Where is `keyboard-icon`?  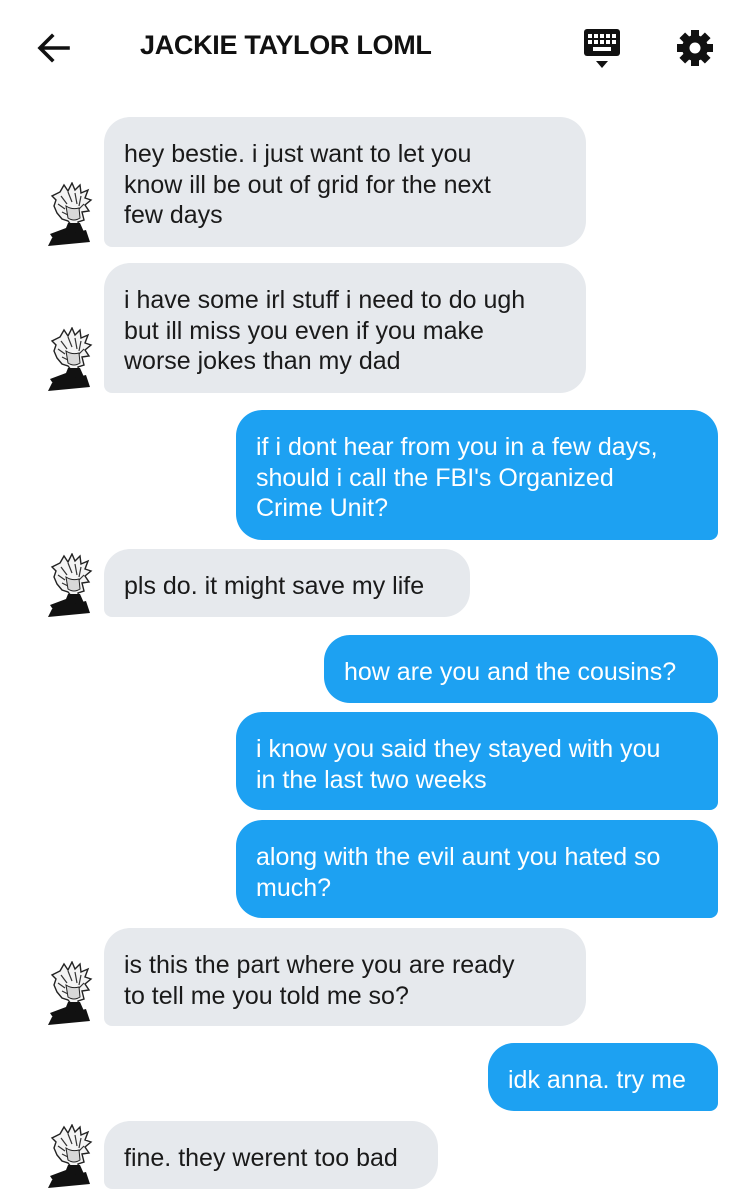
keyboard-icon is located at coordinates (602, 48).